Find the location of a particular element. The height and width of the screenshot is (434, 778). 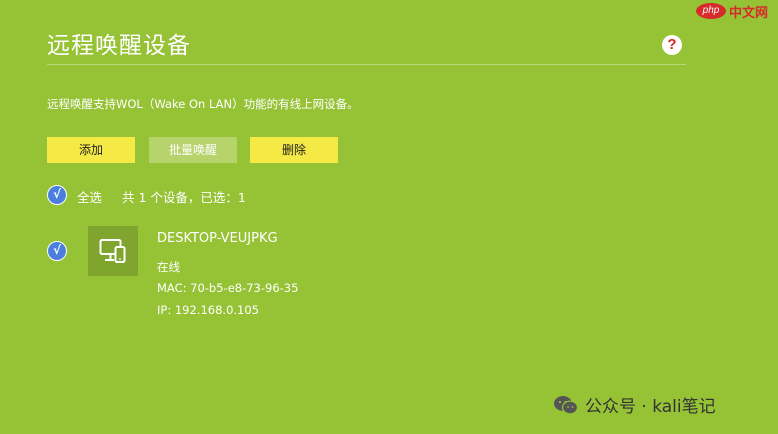

add-button: 添加 is located at coordinates (91, 150).